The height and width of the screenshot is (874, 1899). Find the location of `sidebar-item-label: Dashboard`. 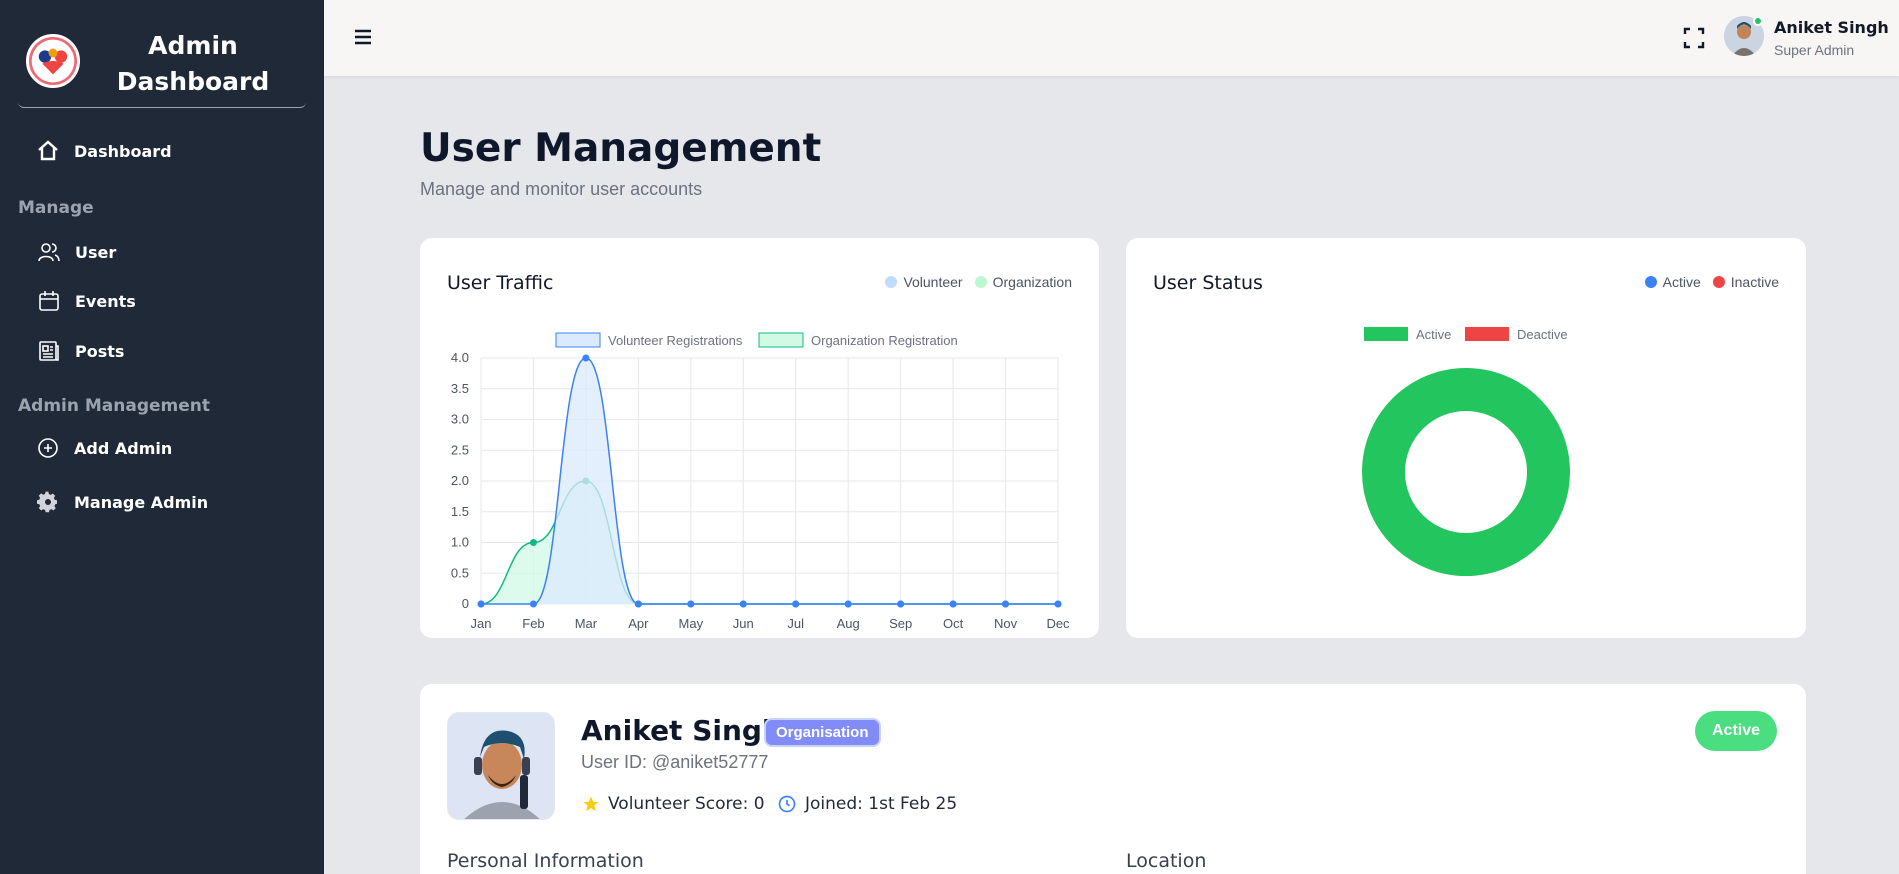

sidebar-item-label: Dashboard is located at coordinates (123, 151).